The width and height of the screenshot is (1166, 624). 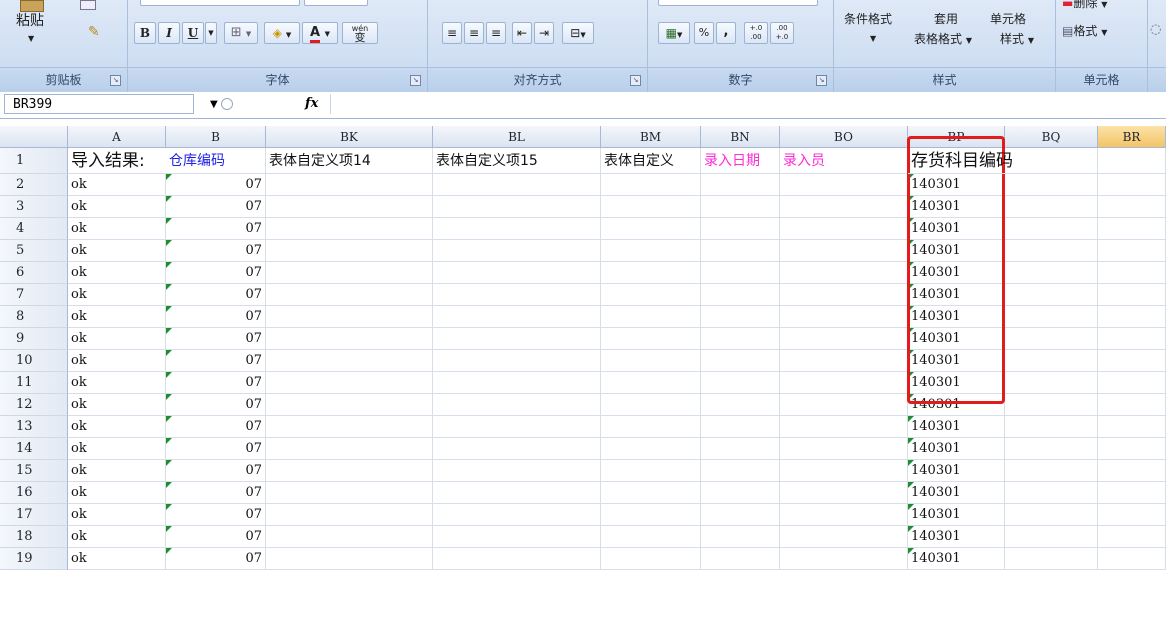 I want to click on cell-a17: ok, so click(x=117, y=515).